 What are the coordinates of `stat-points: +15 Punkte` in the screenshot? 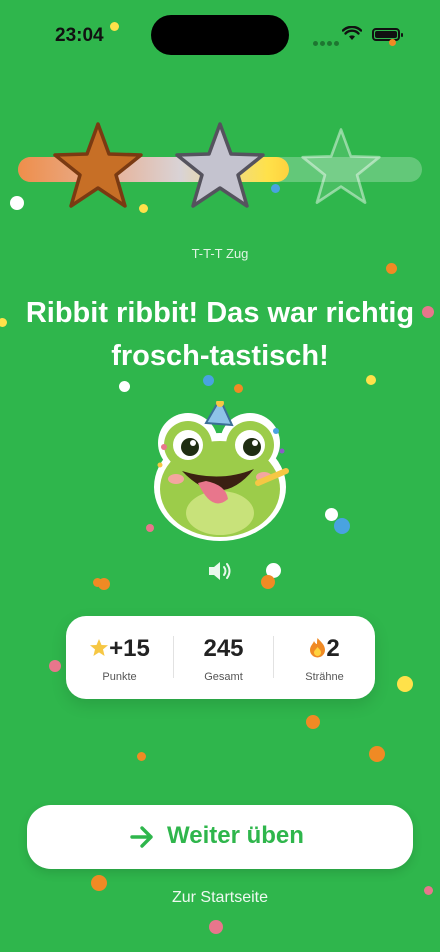 It's located at (119, 657).